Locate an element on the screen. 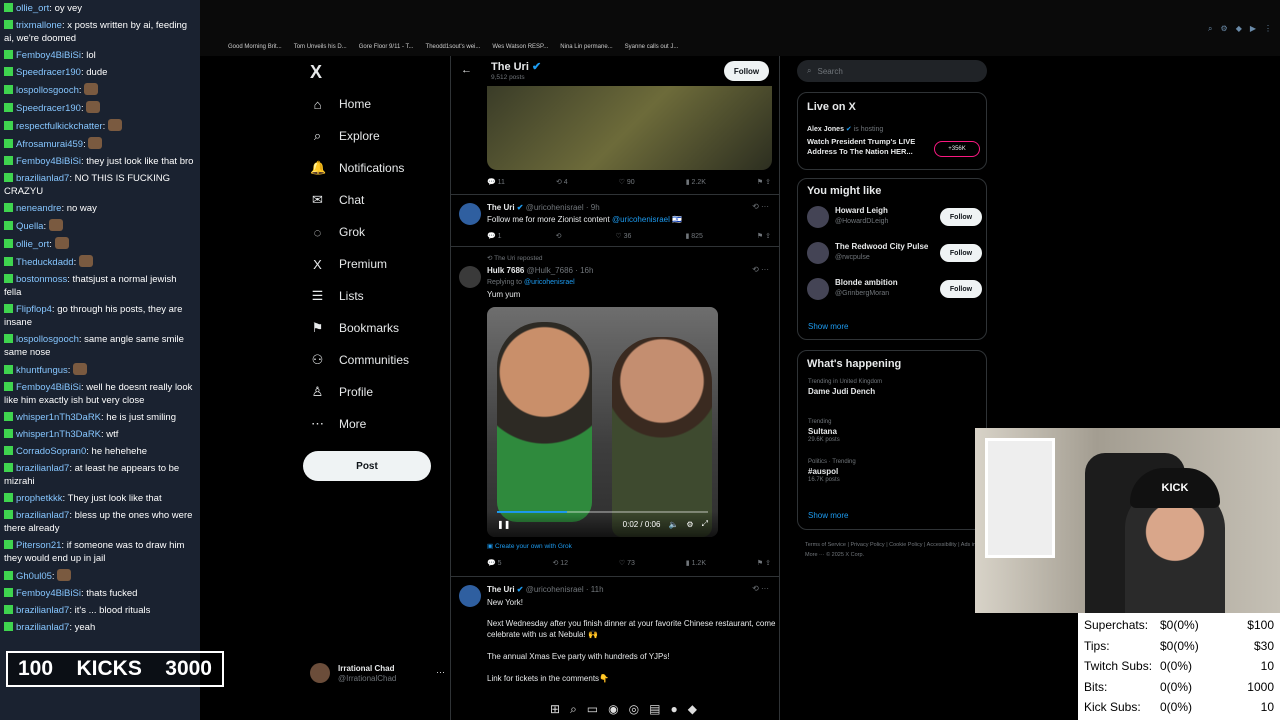 Image resolution: width=1280 pixels, height=720 pixels. search-icon: ⌕ is located at coordinates (573, 709).